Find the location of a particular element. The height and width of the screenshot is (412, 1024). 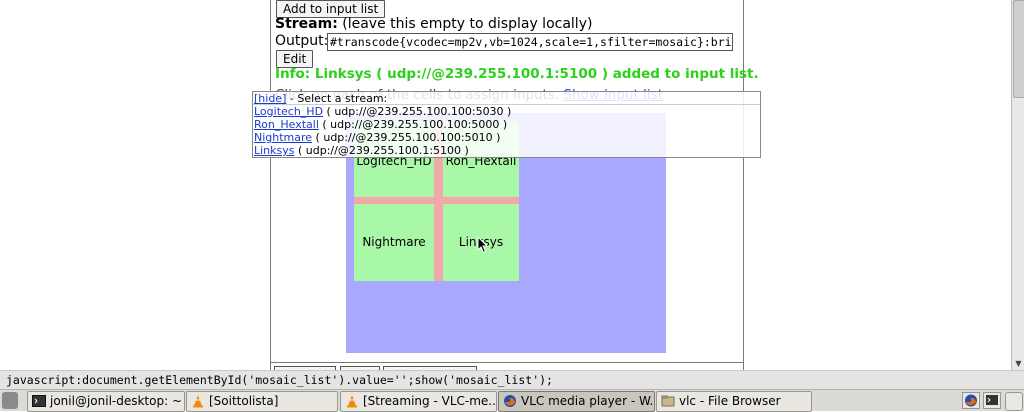

stream-hint: (leave this empty to display locally) is located at coordinates (465, 24).